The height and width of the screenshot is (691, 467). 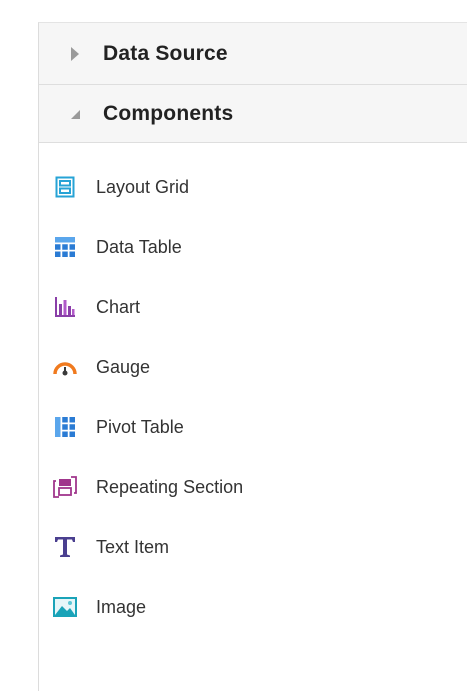 I want to click on component-label: Text Item, so click(x=133, y=546).